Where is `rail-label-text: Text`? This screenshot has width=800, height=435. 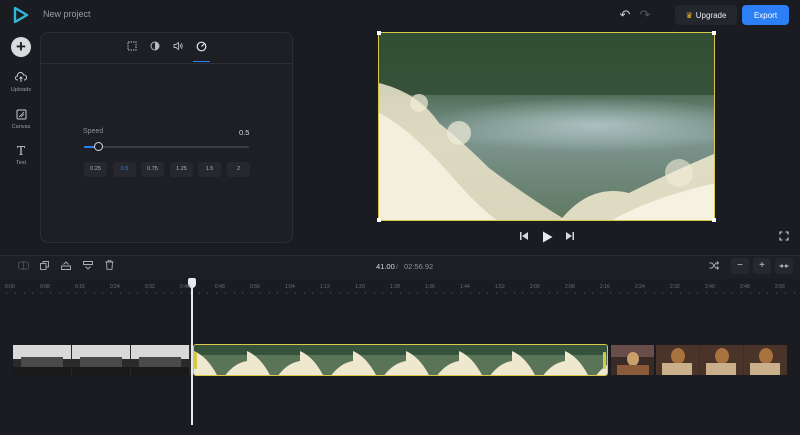
rail-label-text: Text is located at coordinates (21, 163).